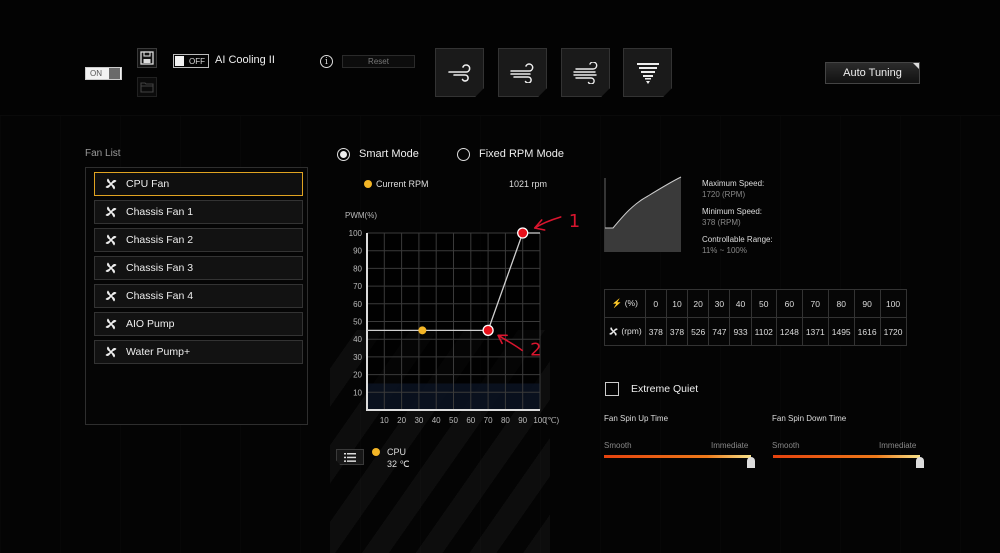  Describe the element at coordinates (356, 233) in the screenshot. I see `y-tick-label: 100` at that location.